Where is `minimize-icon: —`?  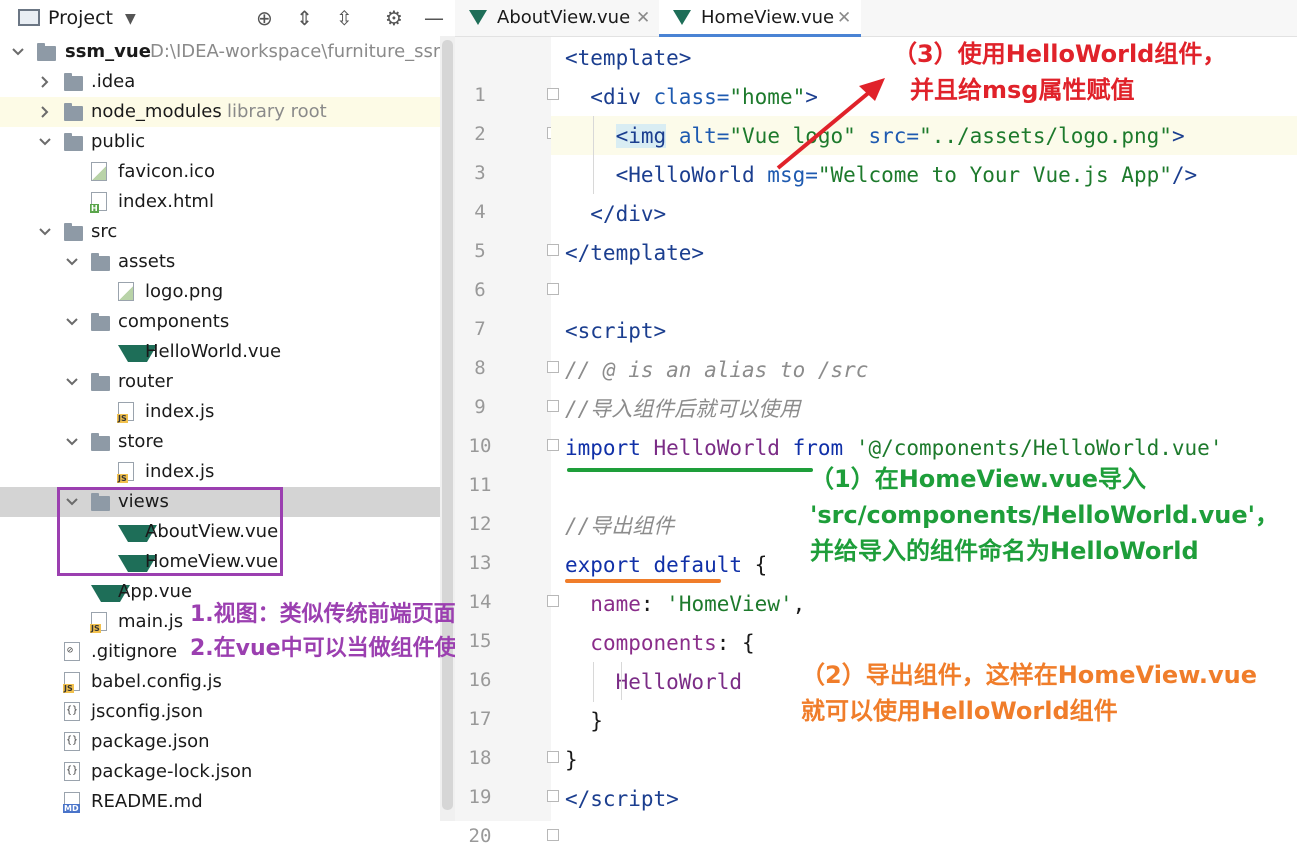 minimize-icon: — is located at coordinates (434, 18).